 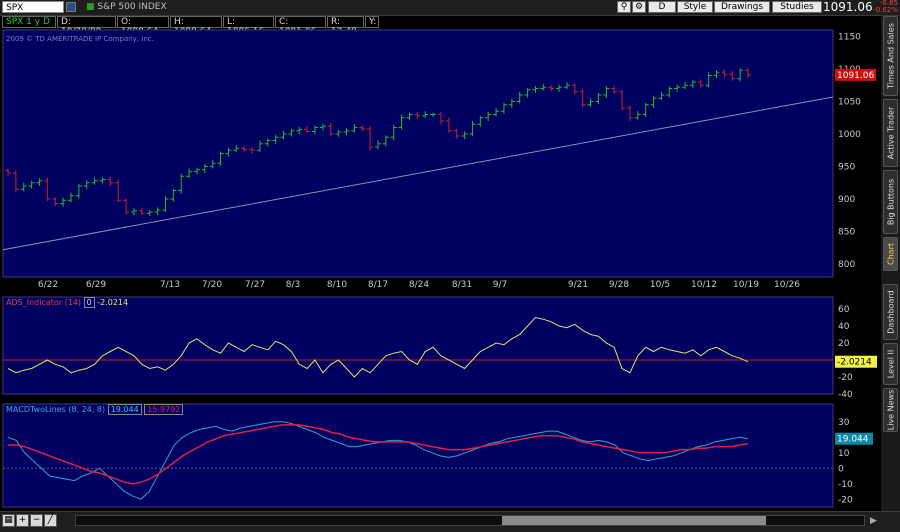 What do you see at coordinates (22, 520) in the screenshot?
I see `zoom-in-icon: +` at bounding box center [22, 520].